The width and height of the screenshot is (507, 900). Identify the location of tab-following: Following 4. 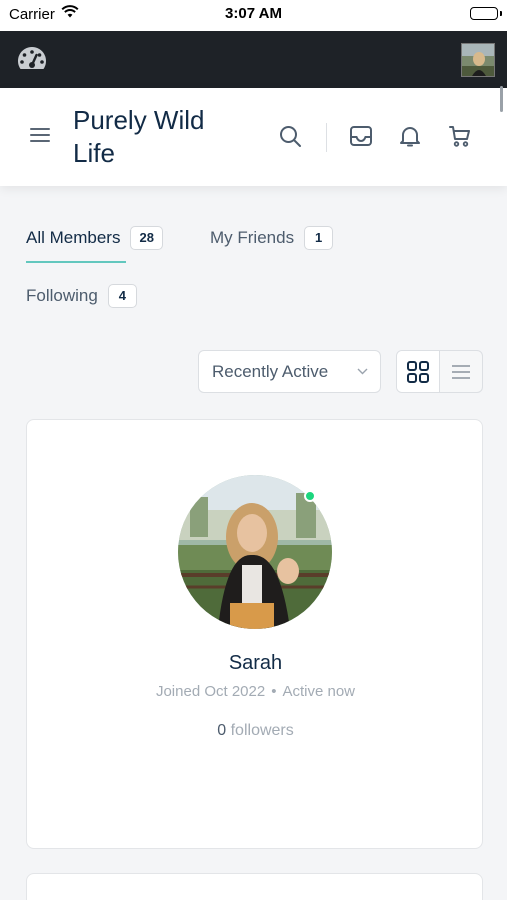
(81, 296).